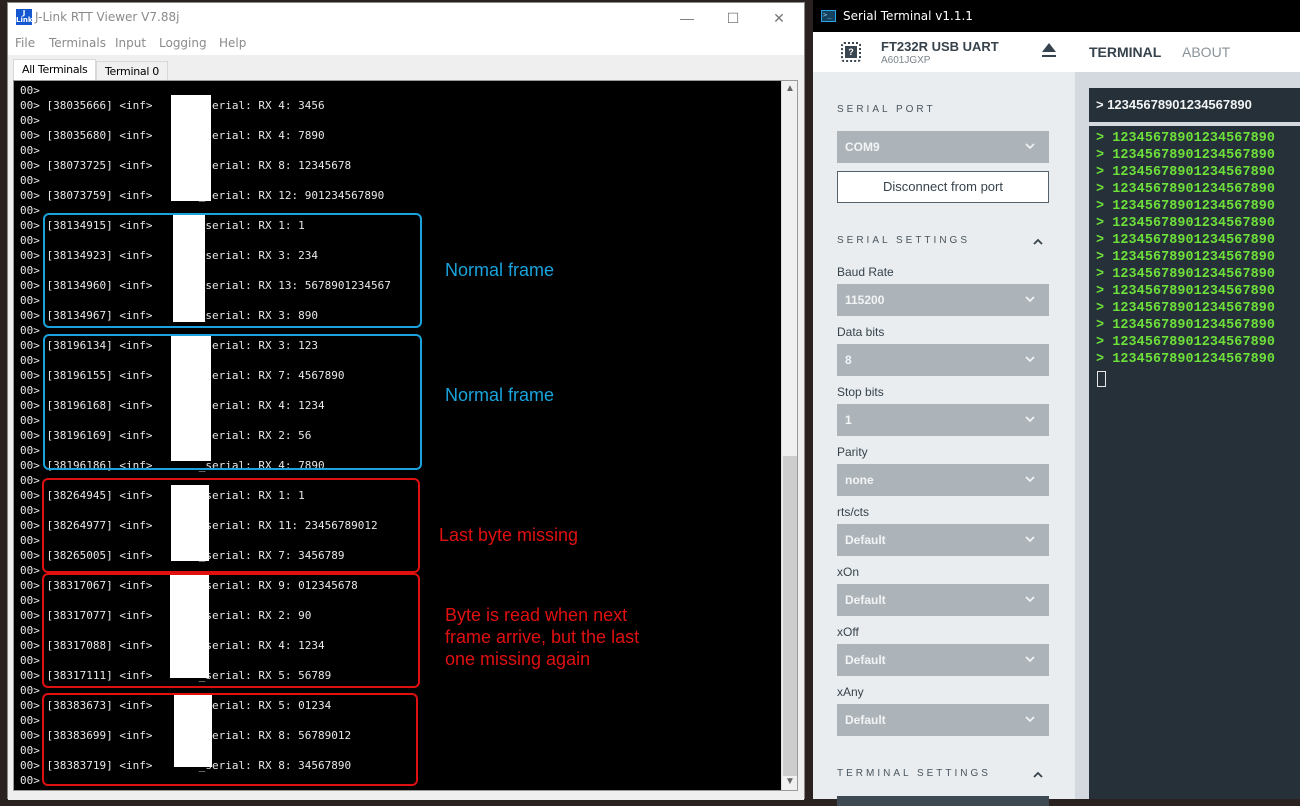  Describe the element at coordinates (943, 147) in the screenshot. I see `port-select: COM9` at that location.